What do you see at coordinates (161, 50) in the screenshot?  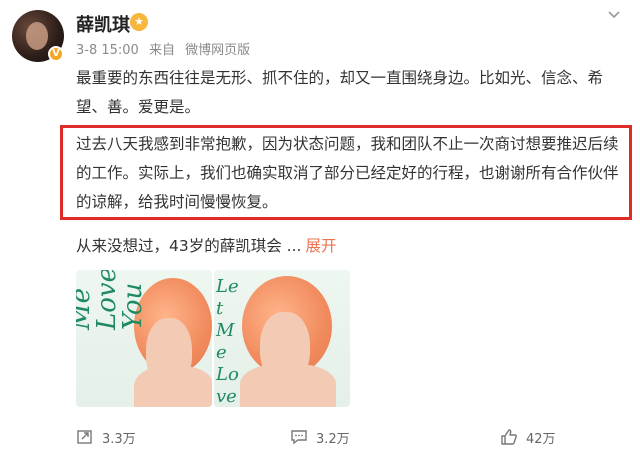 I see `from-label: 来自` at bounding box center [161, 50].